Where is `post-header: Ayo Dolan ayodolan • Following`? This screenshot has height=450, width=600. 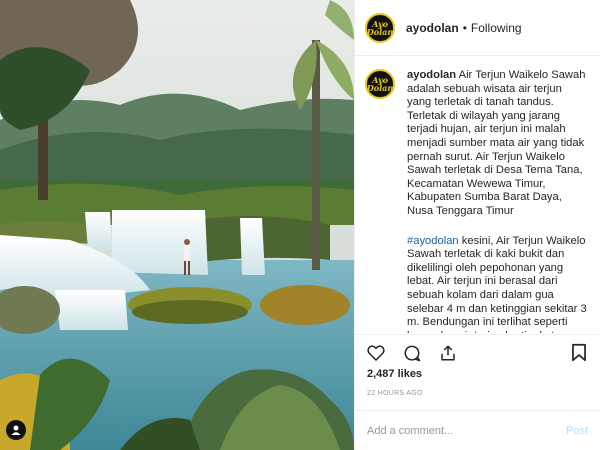 post-header: Ayo Dolan ayodolan • Following is located at coordinates (477, 28).